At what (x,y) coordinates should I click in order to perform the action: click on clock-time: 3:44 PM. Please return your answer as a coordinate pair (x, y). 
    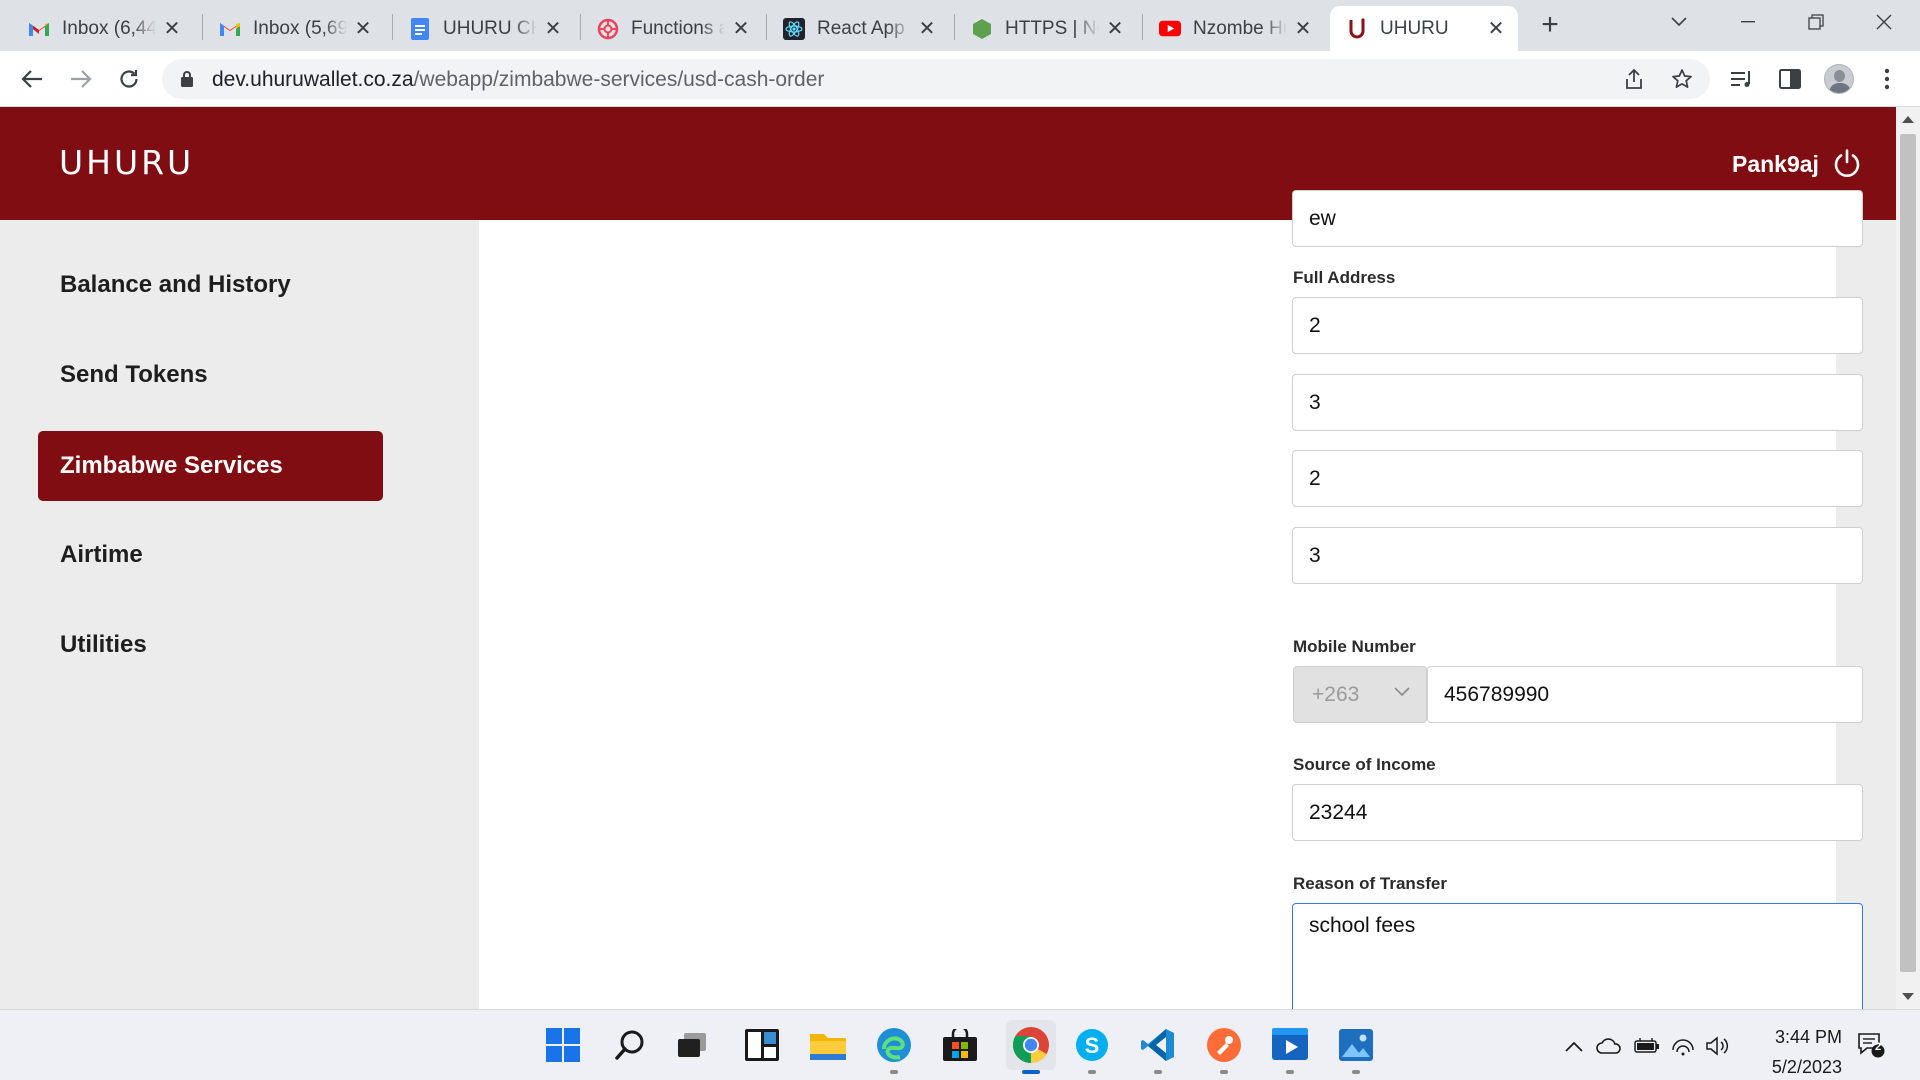
    Looking at the image, I should click on (1808, 1037).